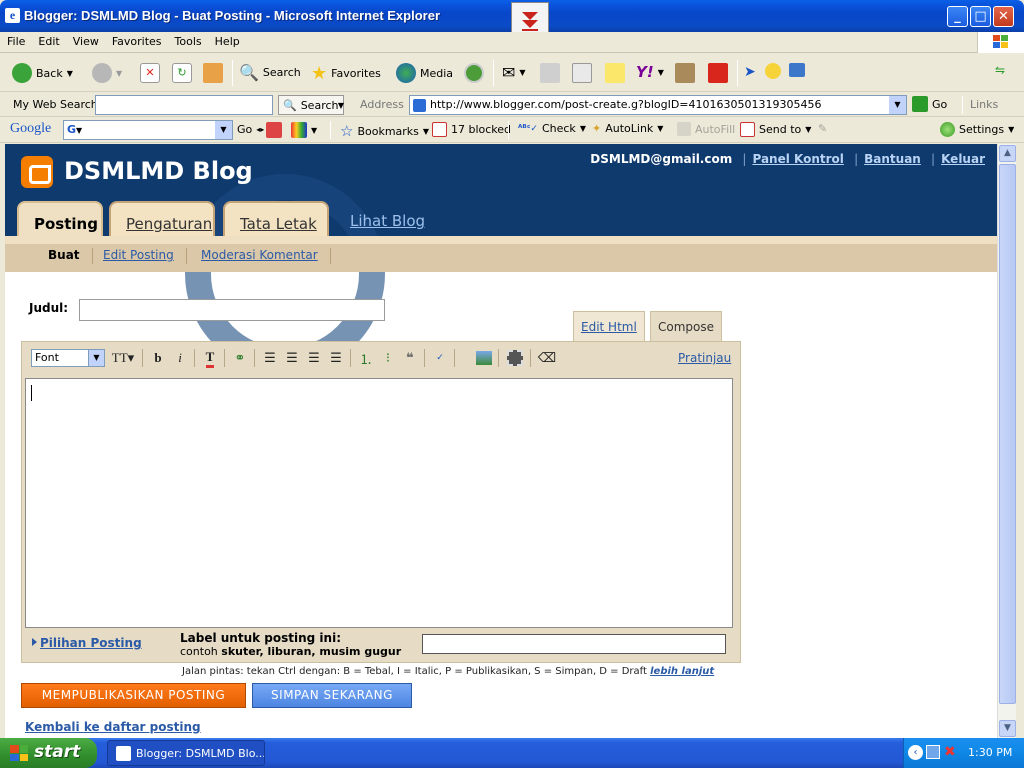 The image size is (1024, 768). I want to click on back-to-posts-link: Kembali ke daftar posting, so click(113, 727).